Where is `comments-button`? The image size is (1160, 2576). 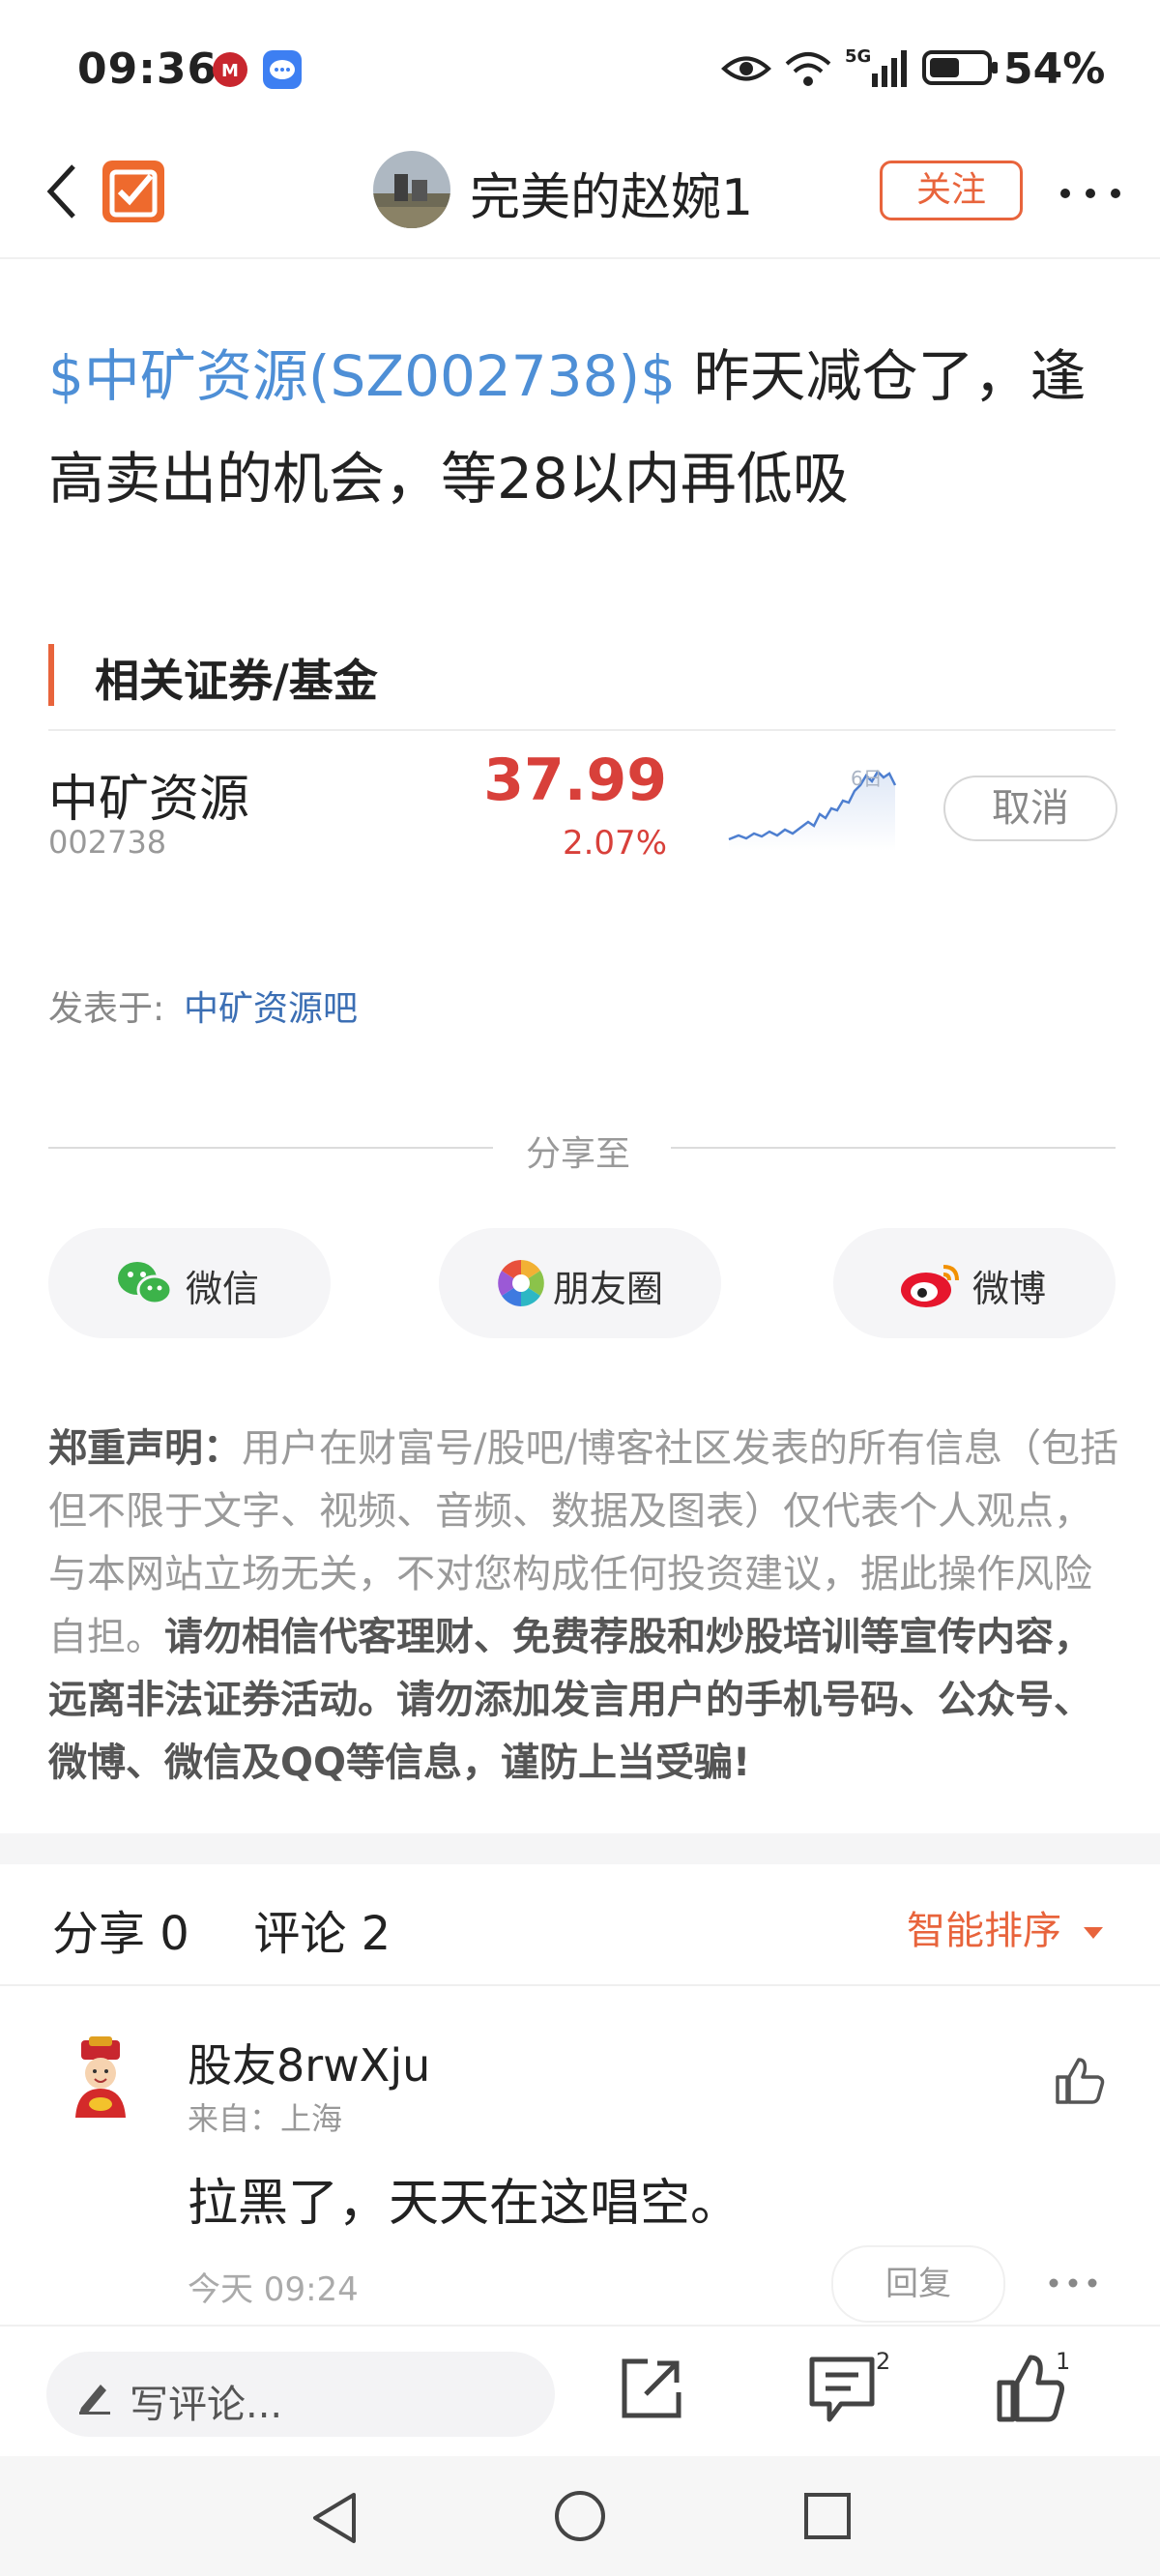 comments-button is located at coordinates (843, 2392).